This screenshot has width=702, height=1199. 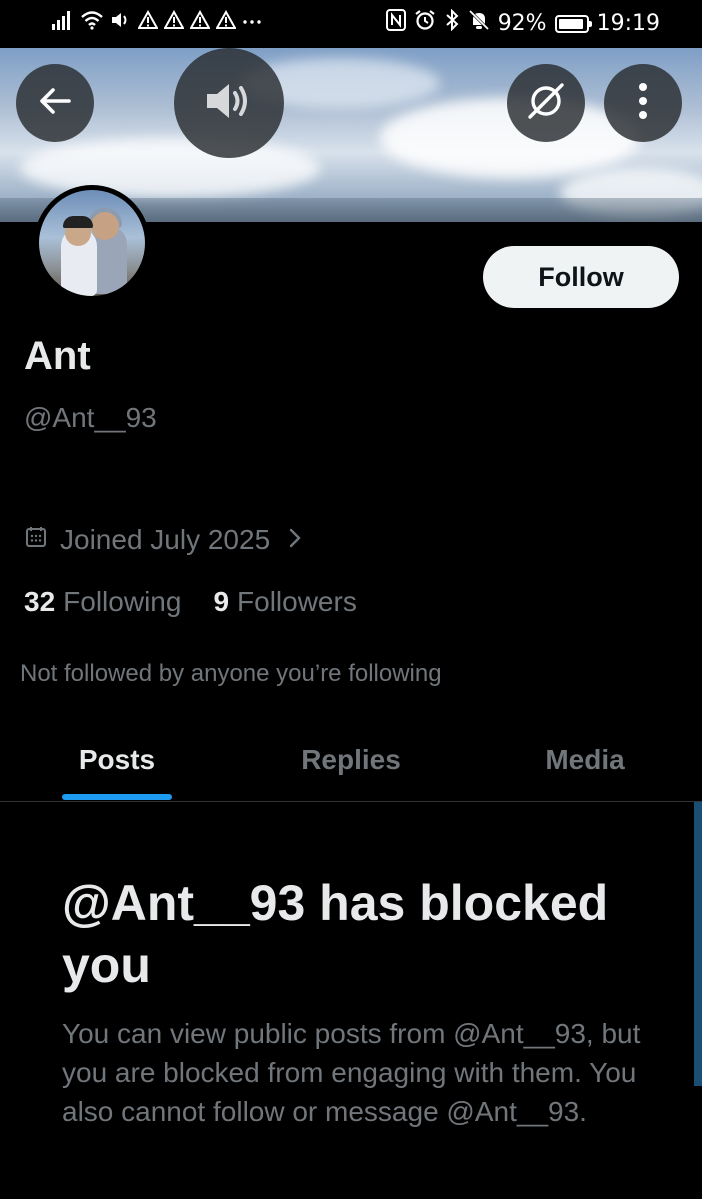 What do you see at coordinates (121, 24) in the screenshot?
I see `volume-icon` at bounding box center [121, 24].